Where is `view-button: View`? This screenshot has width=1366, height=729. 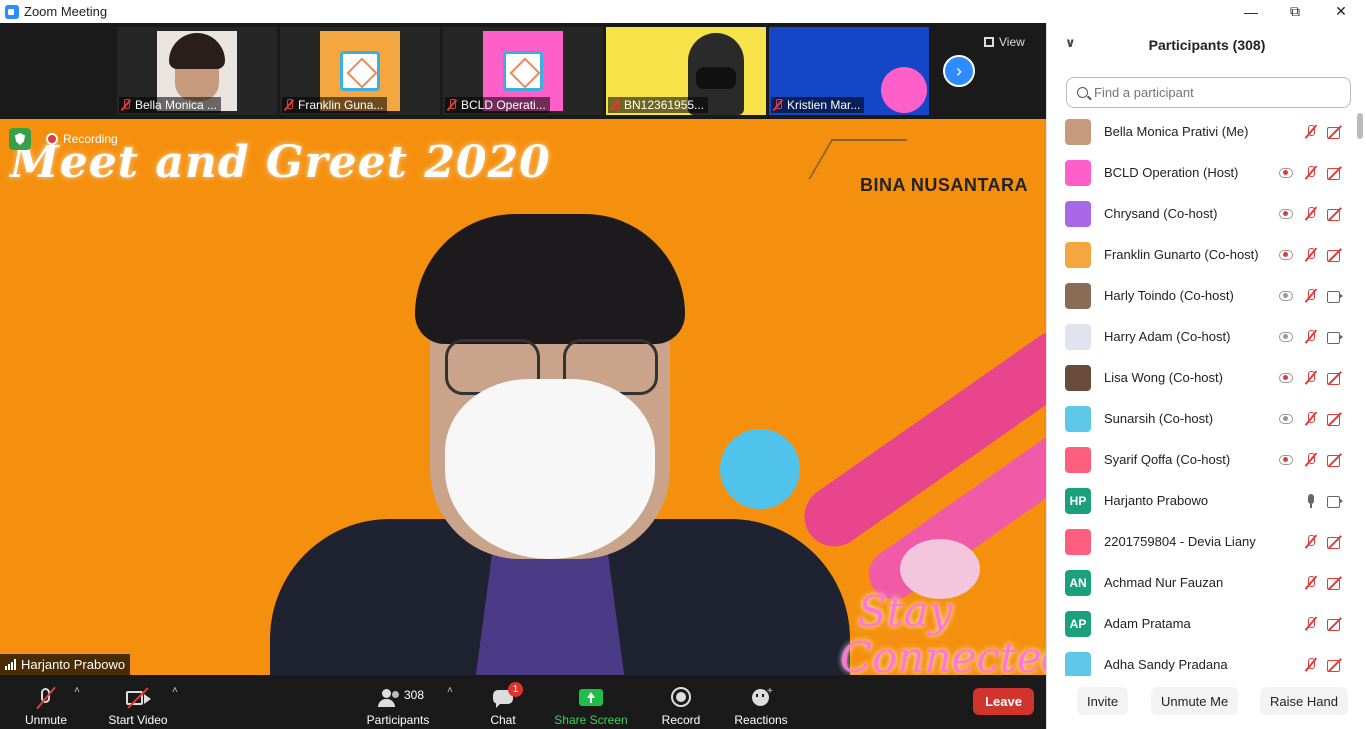
view-button: View is located at coordinates (1011, 42).